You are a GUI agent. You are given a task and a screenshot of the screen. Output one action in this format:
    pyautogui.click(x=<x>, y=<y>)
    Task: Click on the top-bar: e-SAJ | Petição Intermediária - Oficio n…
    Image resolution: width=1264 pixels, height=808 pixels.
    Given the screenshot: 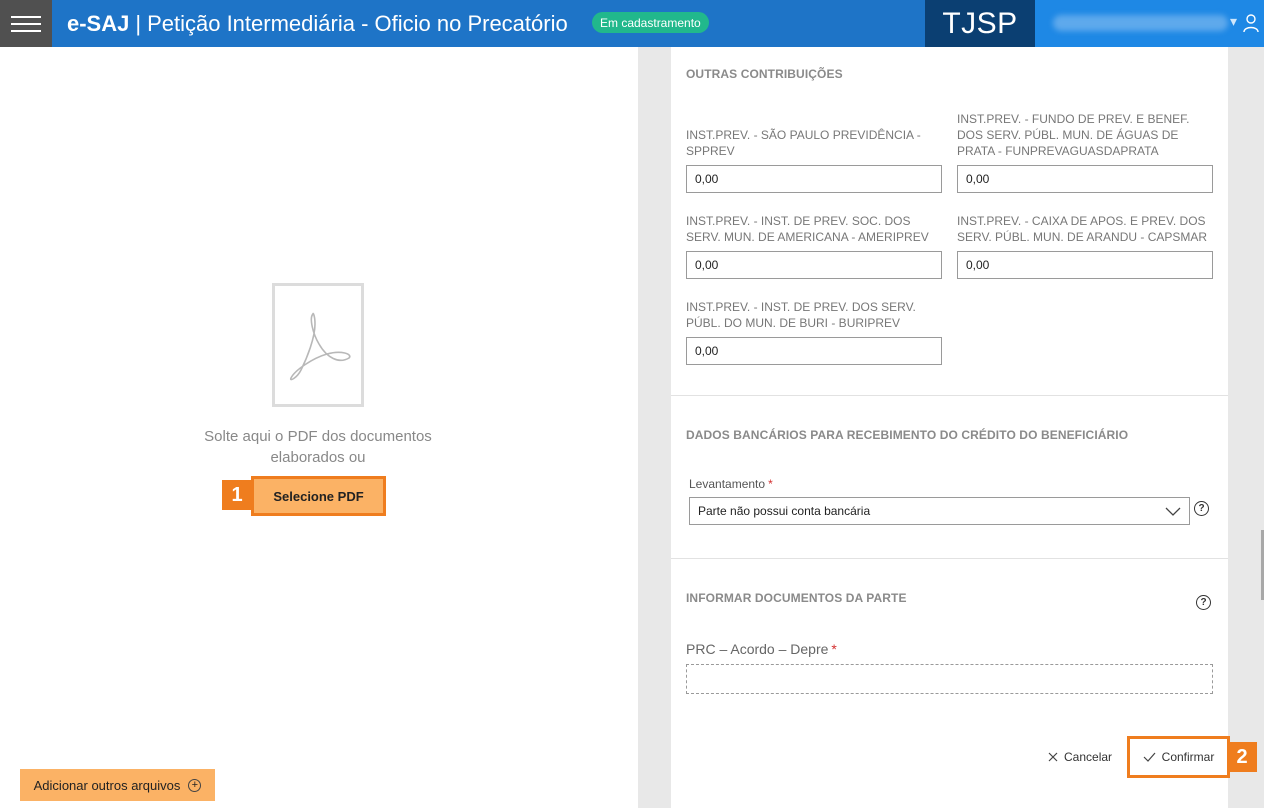 What is the action you would take?
    pyautogui.click(x=632, y=23)
    